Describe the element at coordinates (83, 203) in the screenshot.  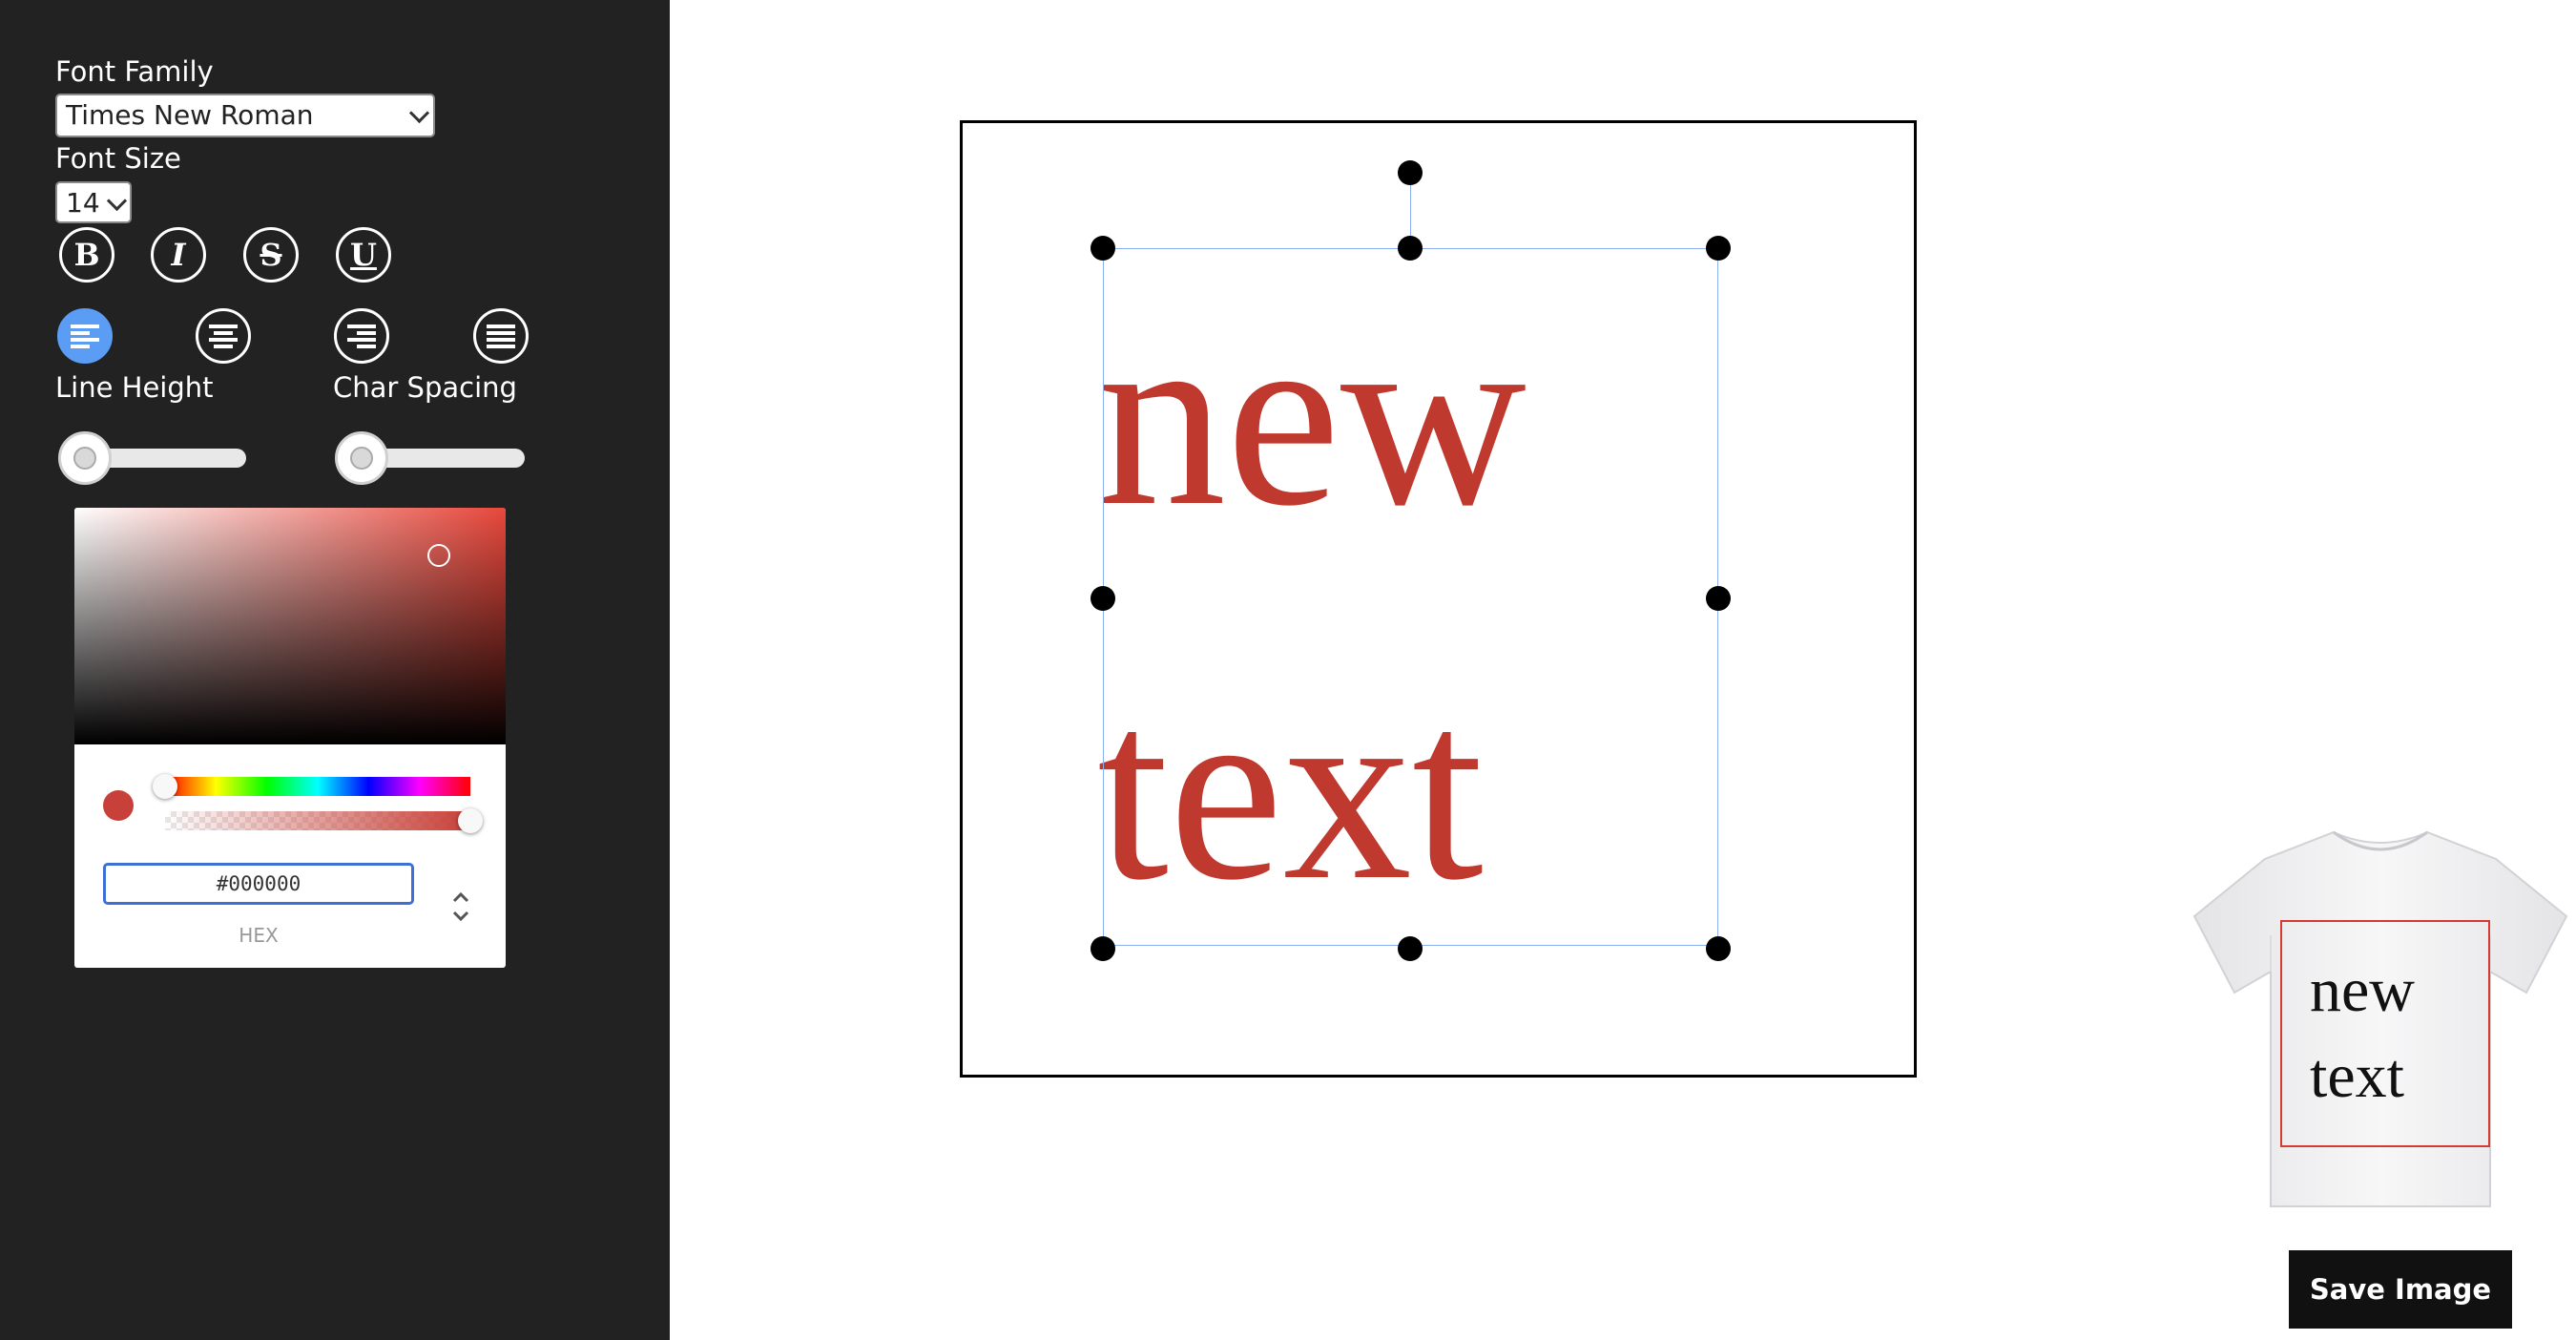
I see `font-size-value: 14` at that location.